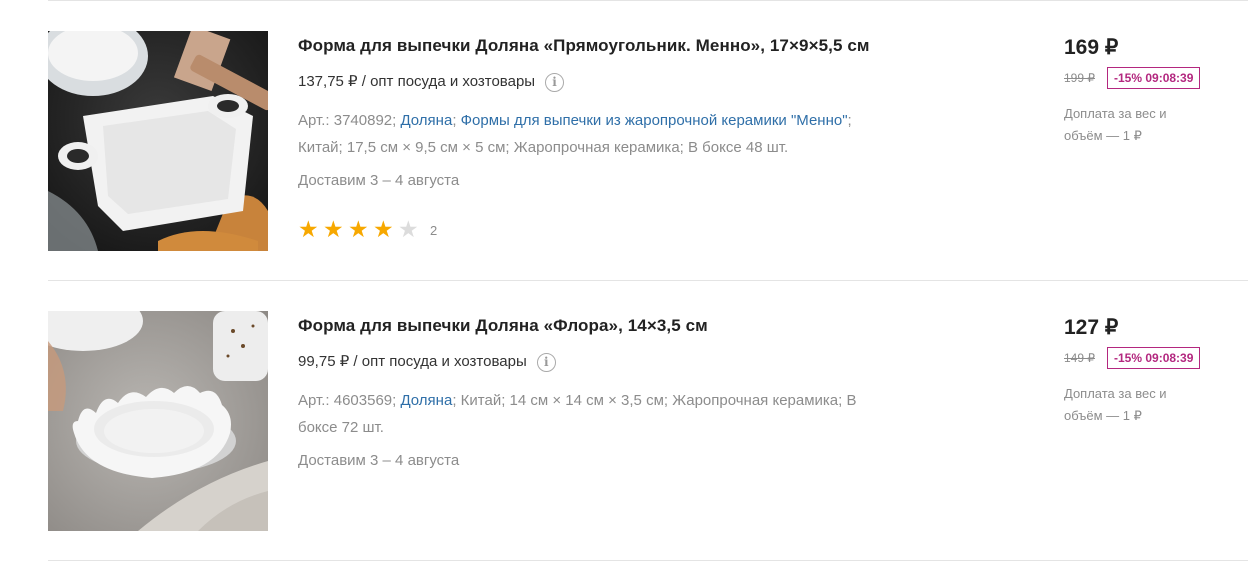 This screenshot has height=576, width=1248. Describe the element at coordinates (408, 230) in the screenshot. I see `star-empty-icon: ★` at that location.